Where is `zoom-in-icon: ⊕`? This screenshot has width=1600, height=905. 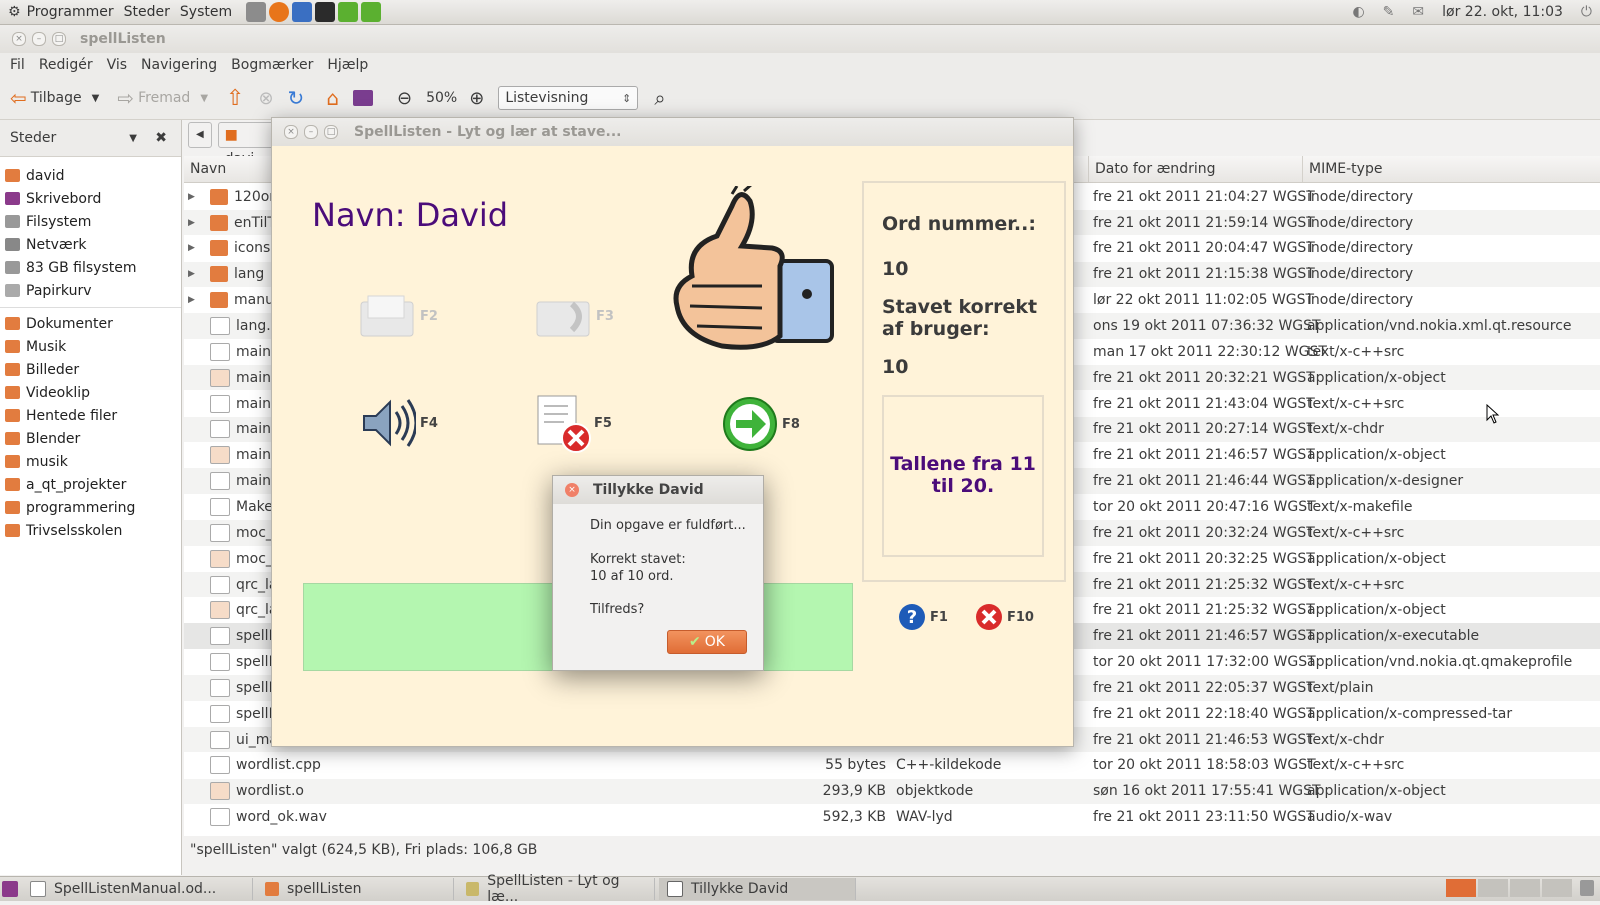 zoom-in-icon: ⊕ is located at coordinates (476, 98).